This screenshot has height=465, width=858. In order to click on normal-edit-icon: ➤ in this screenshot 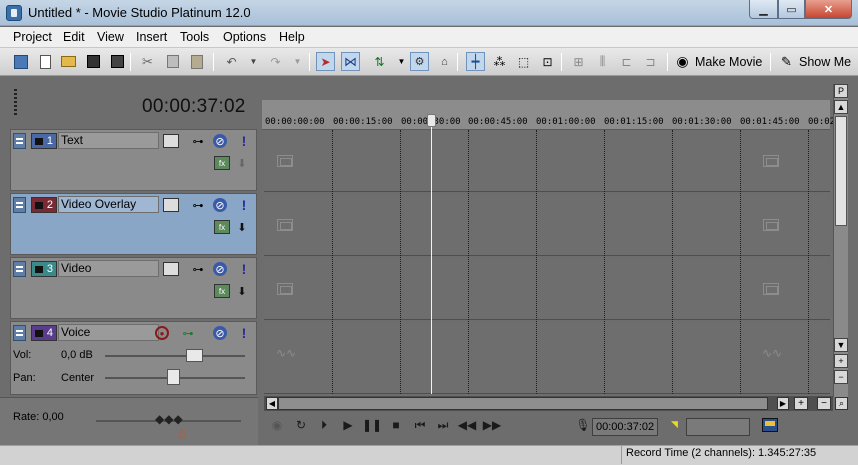, I will do `click(325, 61)`.